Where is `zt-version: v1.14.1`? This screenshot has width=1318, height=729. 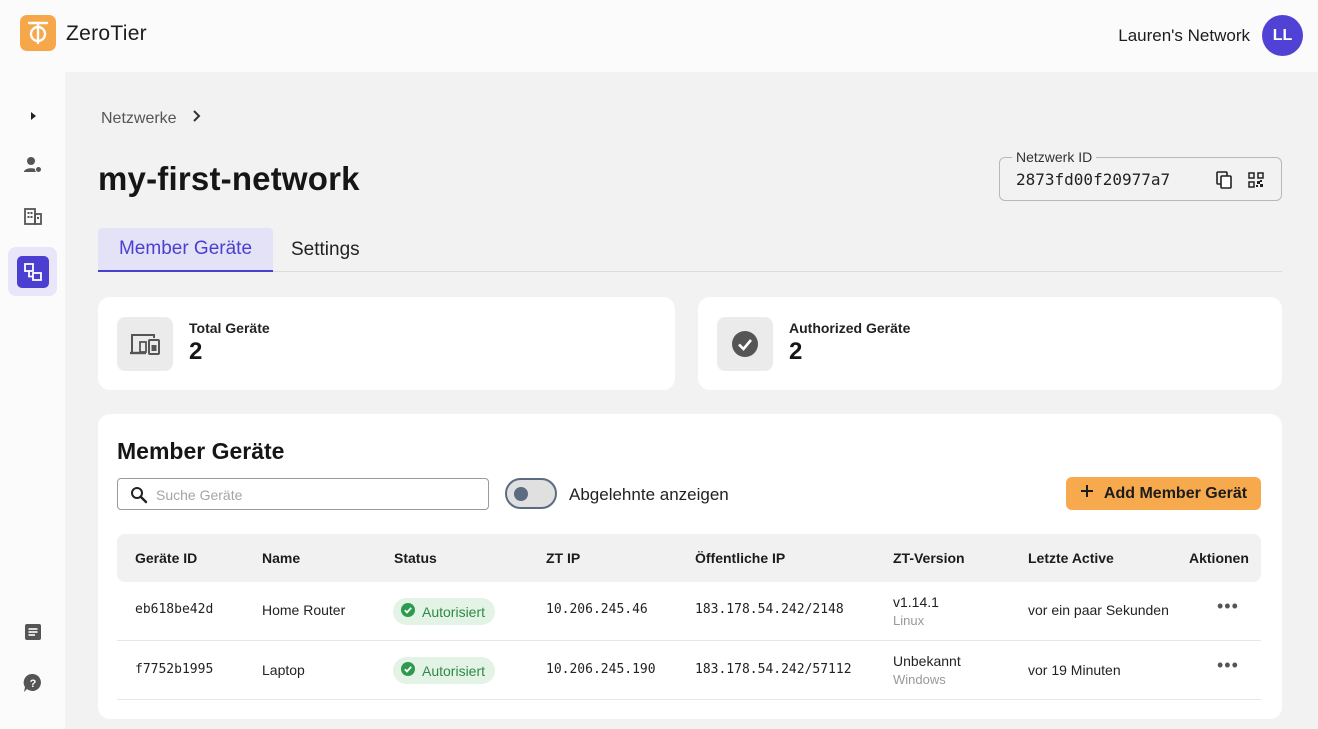 zt-version: v1.14.1 is located at coordinates (916, 602).